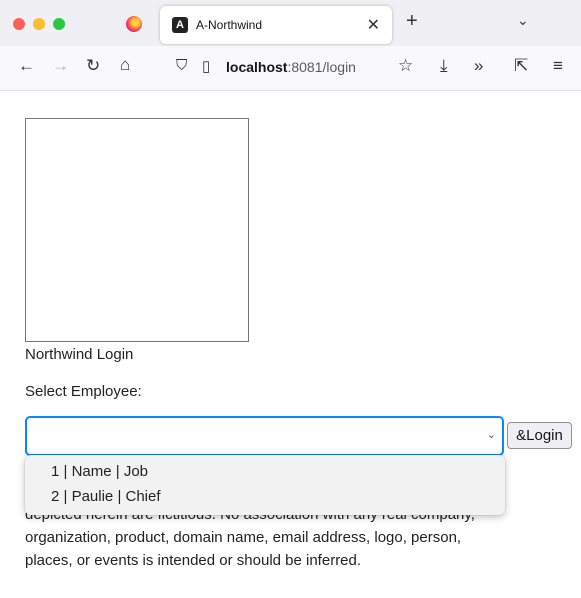 The image size is (581, 598). What do you see at coordinates (523, 20) in the screenshot?
I see `list-all-tabs-chevron-down-icon: ⌄` at bounding box center [523, 20].